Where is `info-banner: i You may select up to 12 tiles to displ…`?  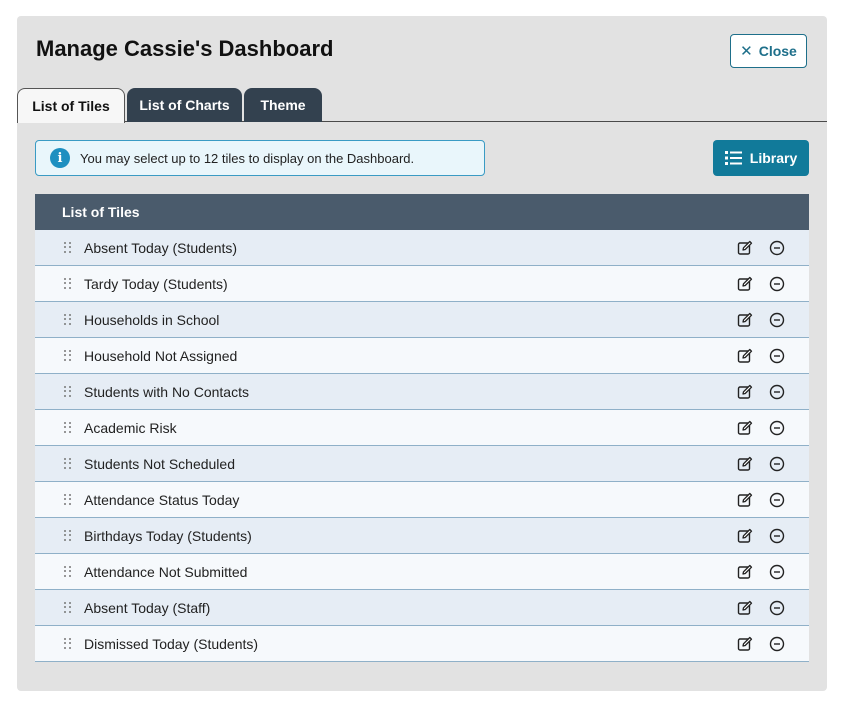
info-banner: i You may select up to 12 tiles to displ… is located at coordinates (260, 158).